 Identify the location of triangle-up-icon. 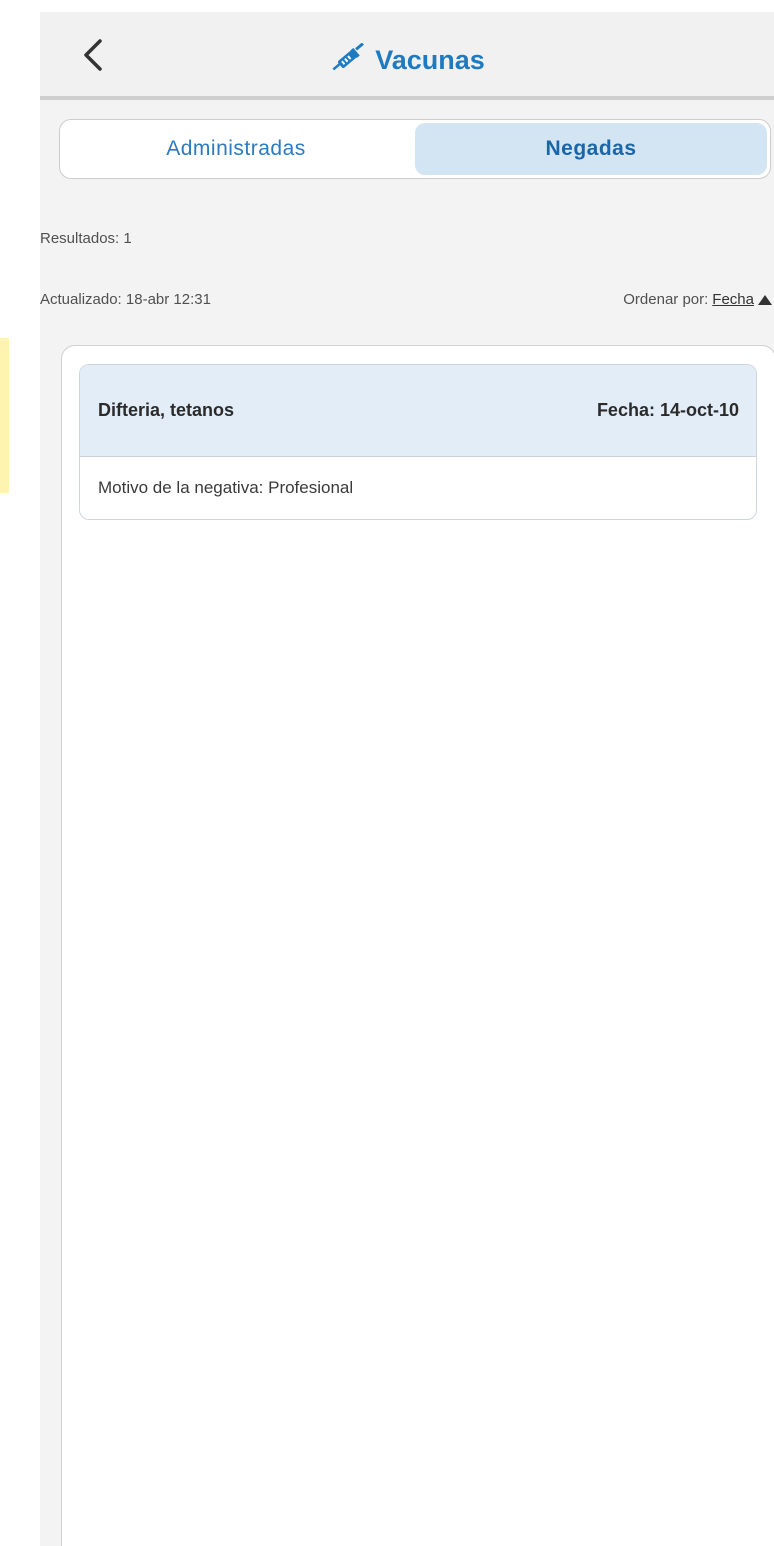
(765, 299).